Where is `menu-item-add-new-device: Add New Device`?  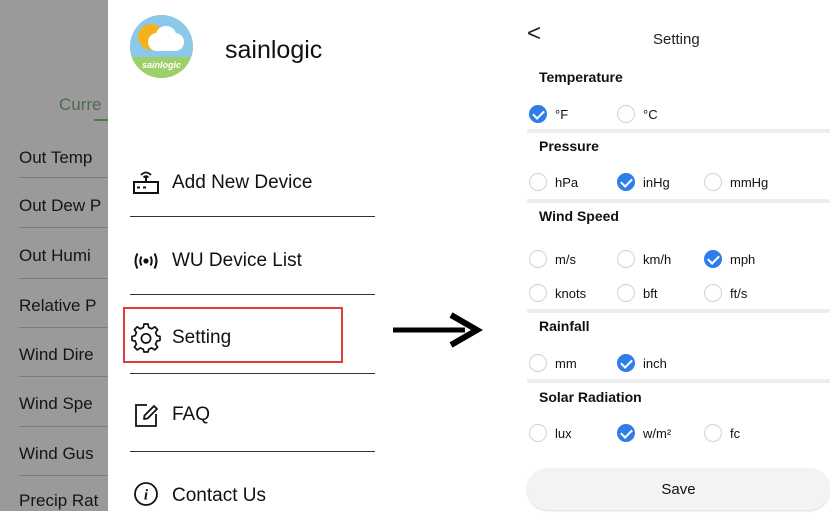
menu-item-add-new-device: Add New Device is located at coordinates (252, 193).